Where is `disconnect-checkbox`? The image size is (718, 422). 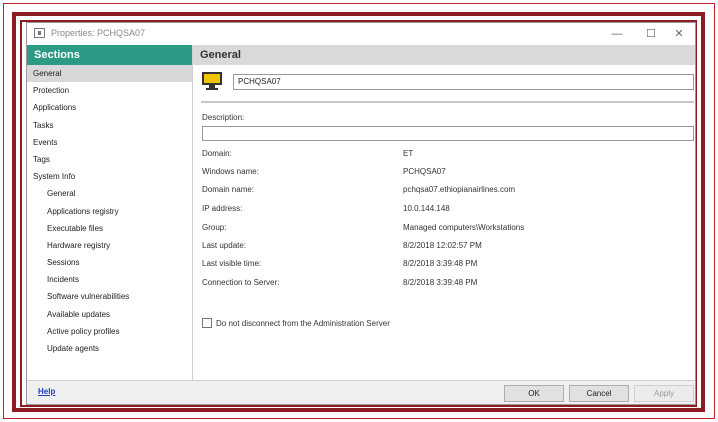
disconnect-checkbox is located at coordinates (207, 323).